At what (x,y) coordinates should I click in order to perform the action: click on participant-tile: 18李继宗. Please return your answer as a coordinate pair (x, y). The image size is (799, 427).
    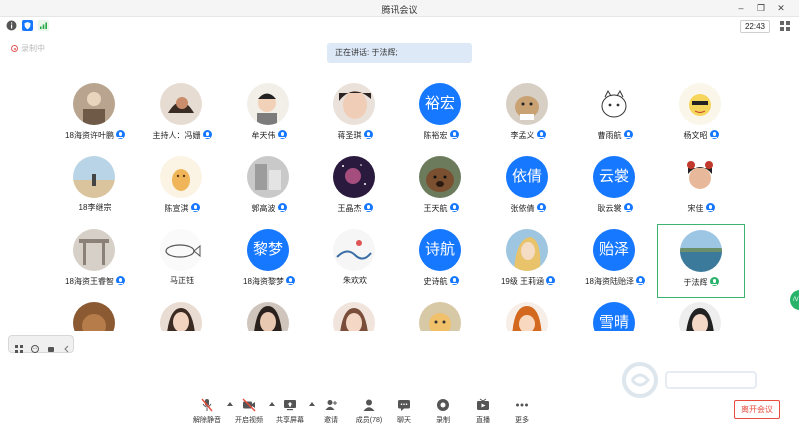
    Looking at the image, I should click on (95, 187).